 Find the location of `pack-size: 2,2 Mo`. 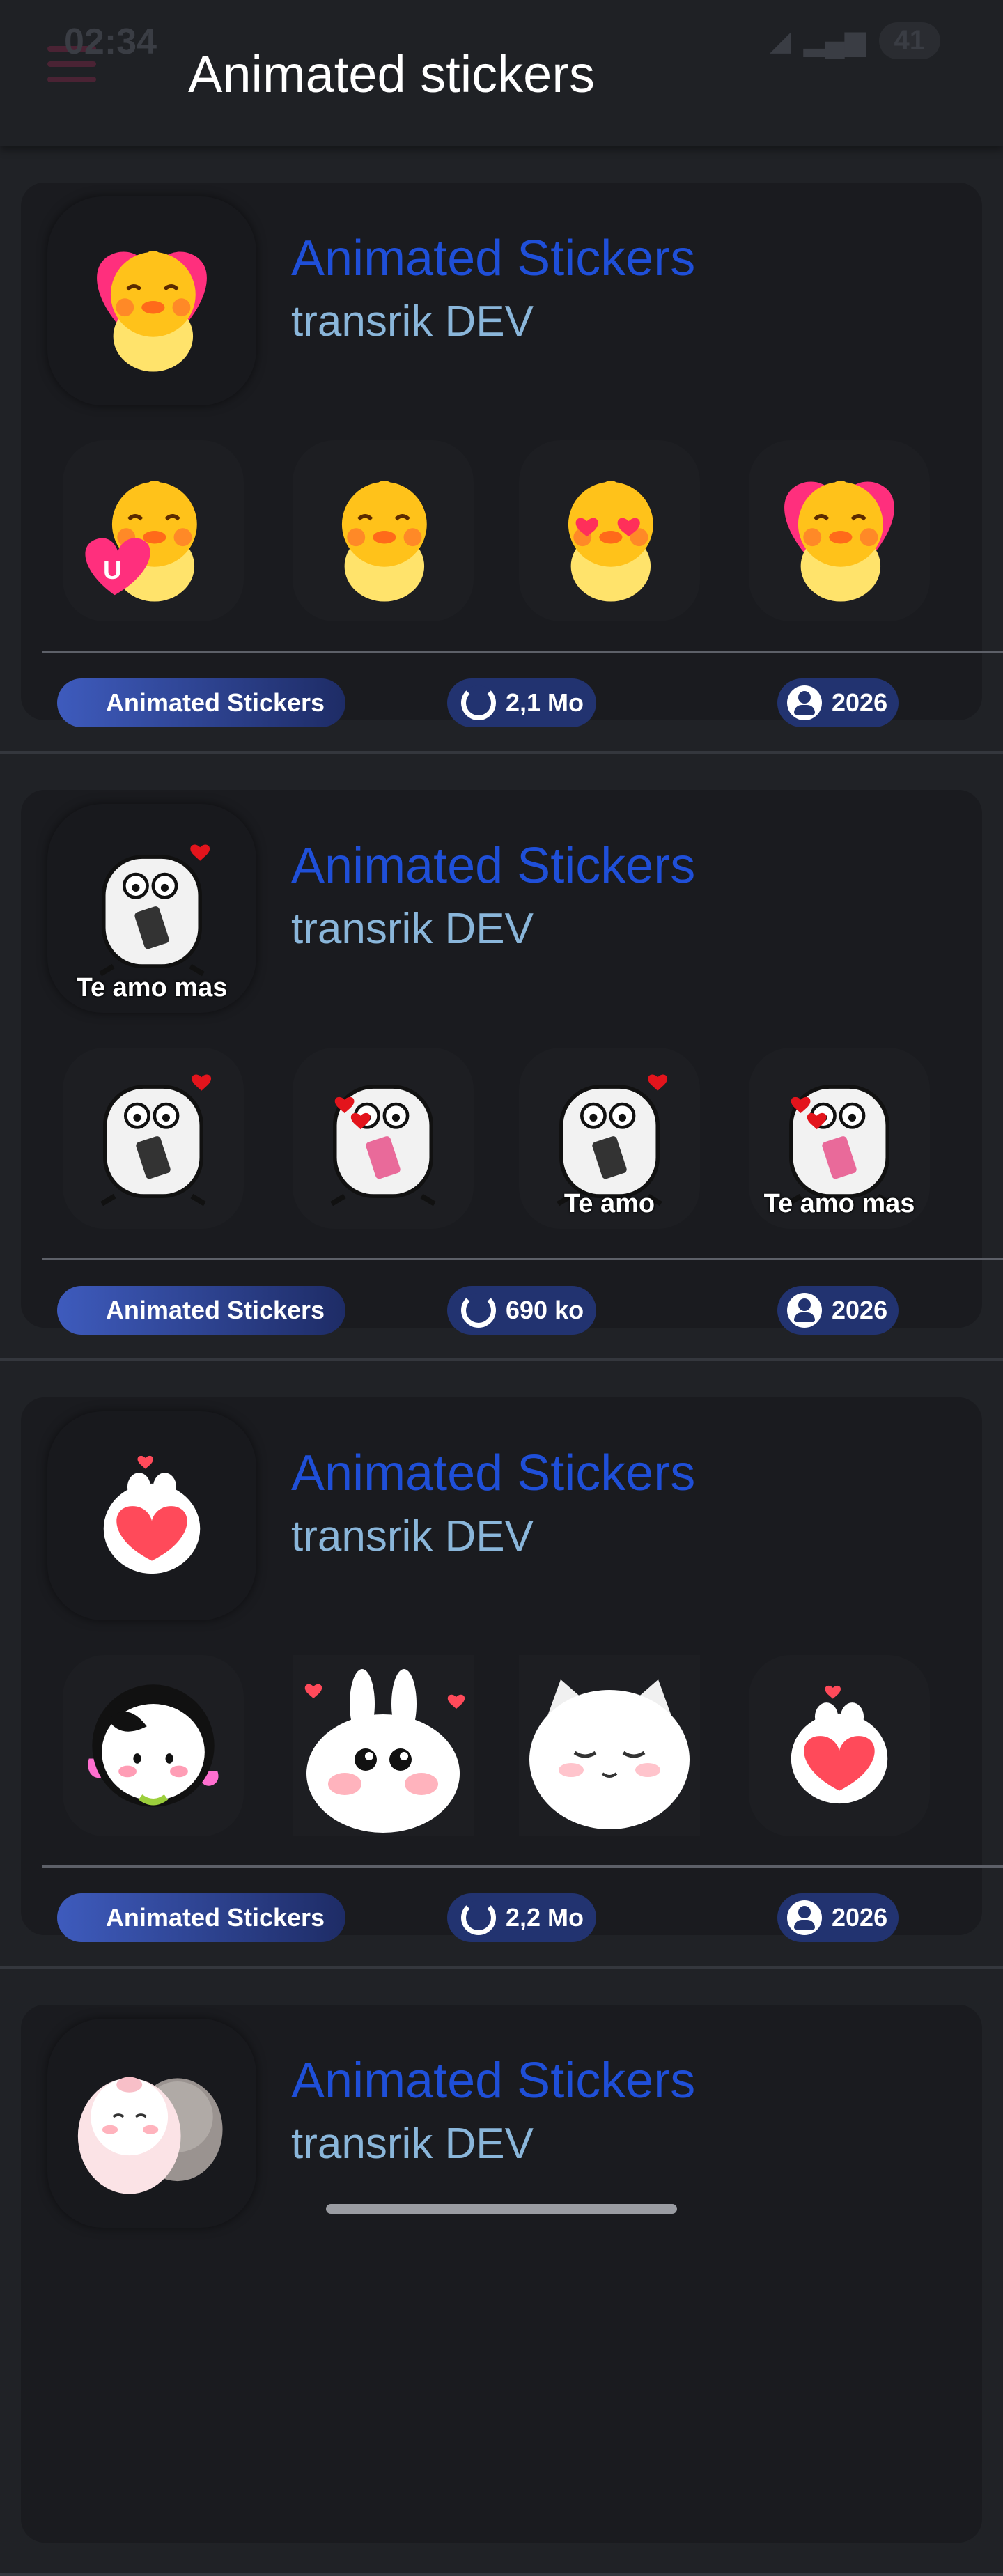

pack-size: 2,2 Mo is located at coordinates (545, 1917).